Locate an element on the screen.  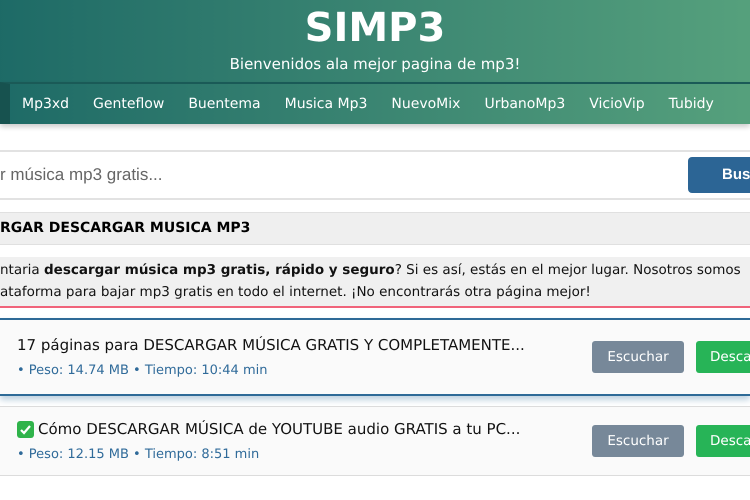
nav-link: NuevoMix is located at coordinates (425, 104).